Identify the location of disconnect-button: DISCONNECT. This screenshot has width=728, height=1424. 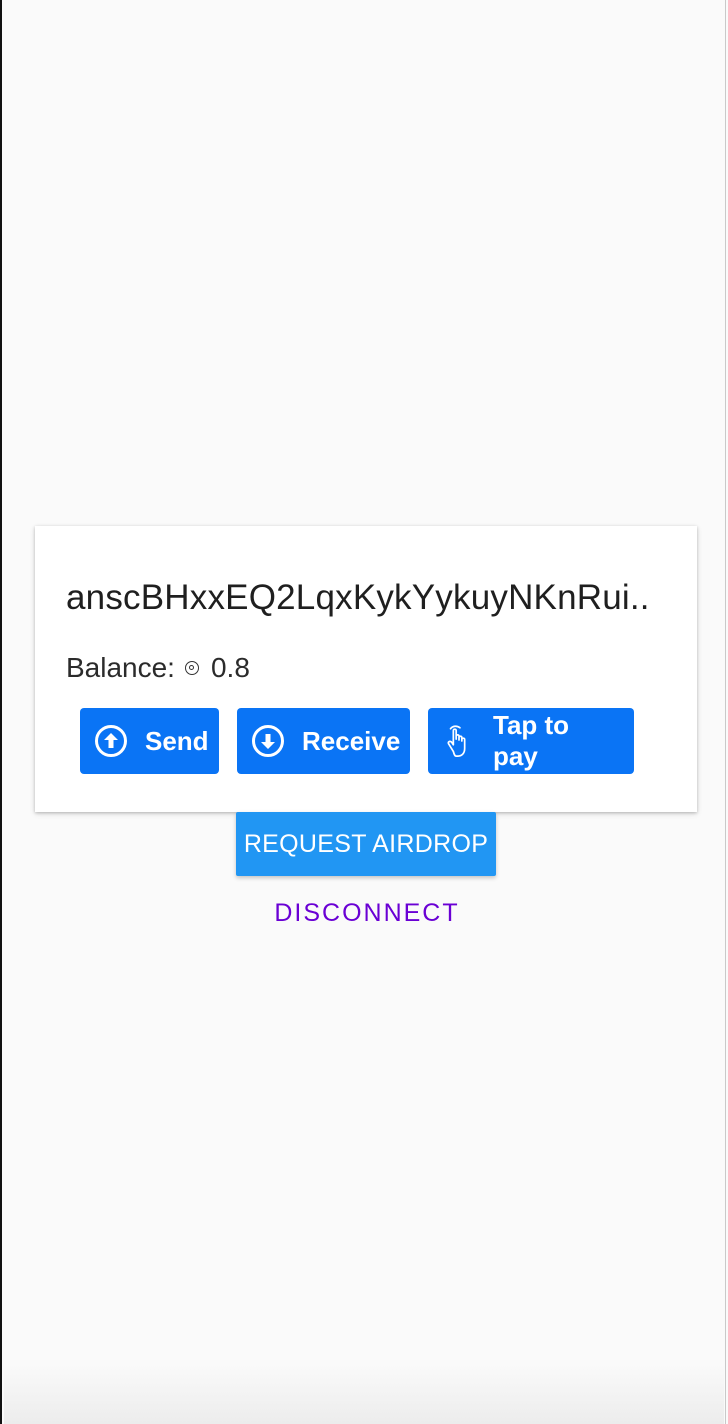
(367, 913).